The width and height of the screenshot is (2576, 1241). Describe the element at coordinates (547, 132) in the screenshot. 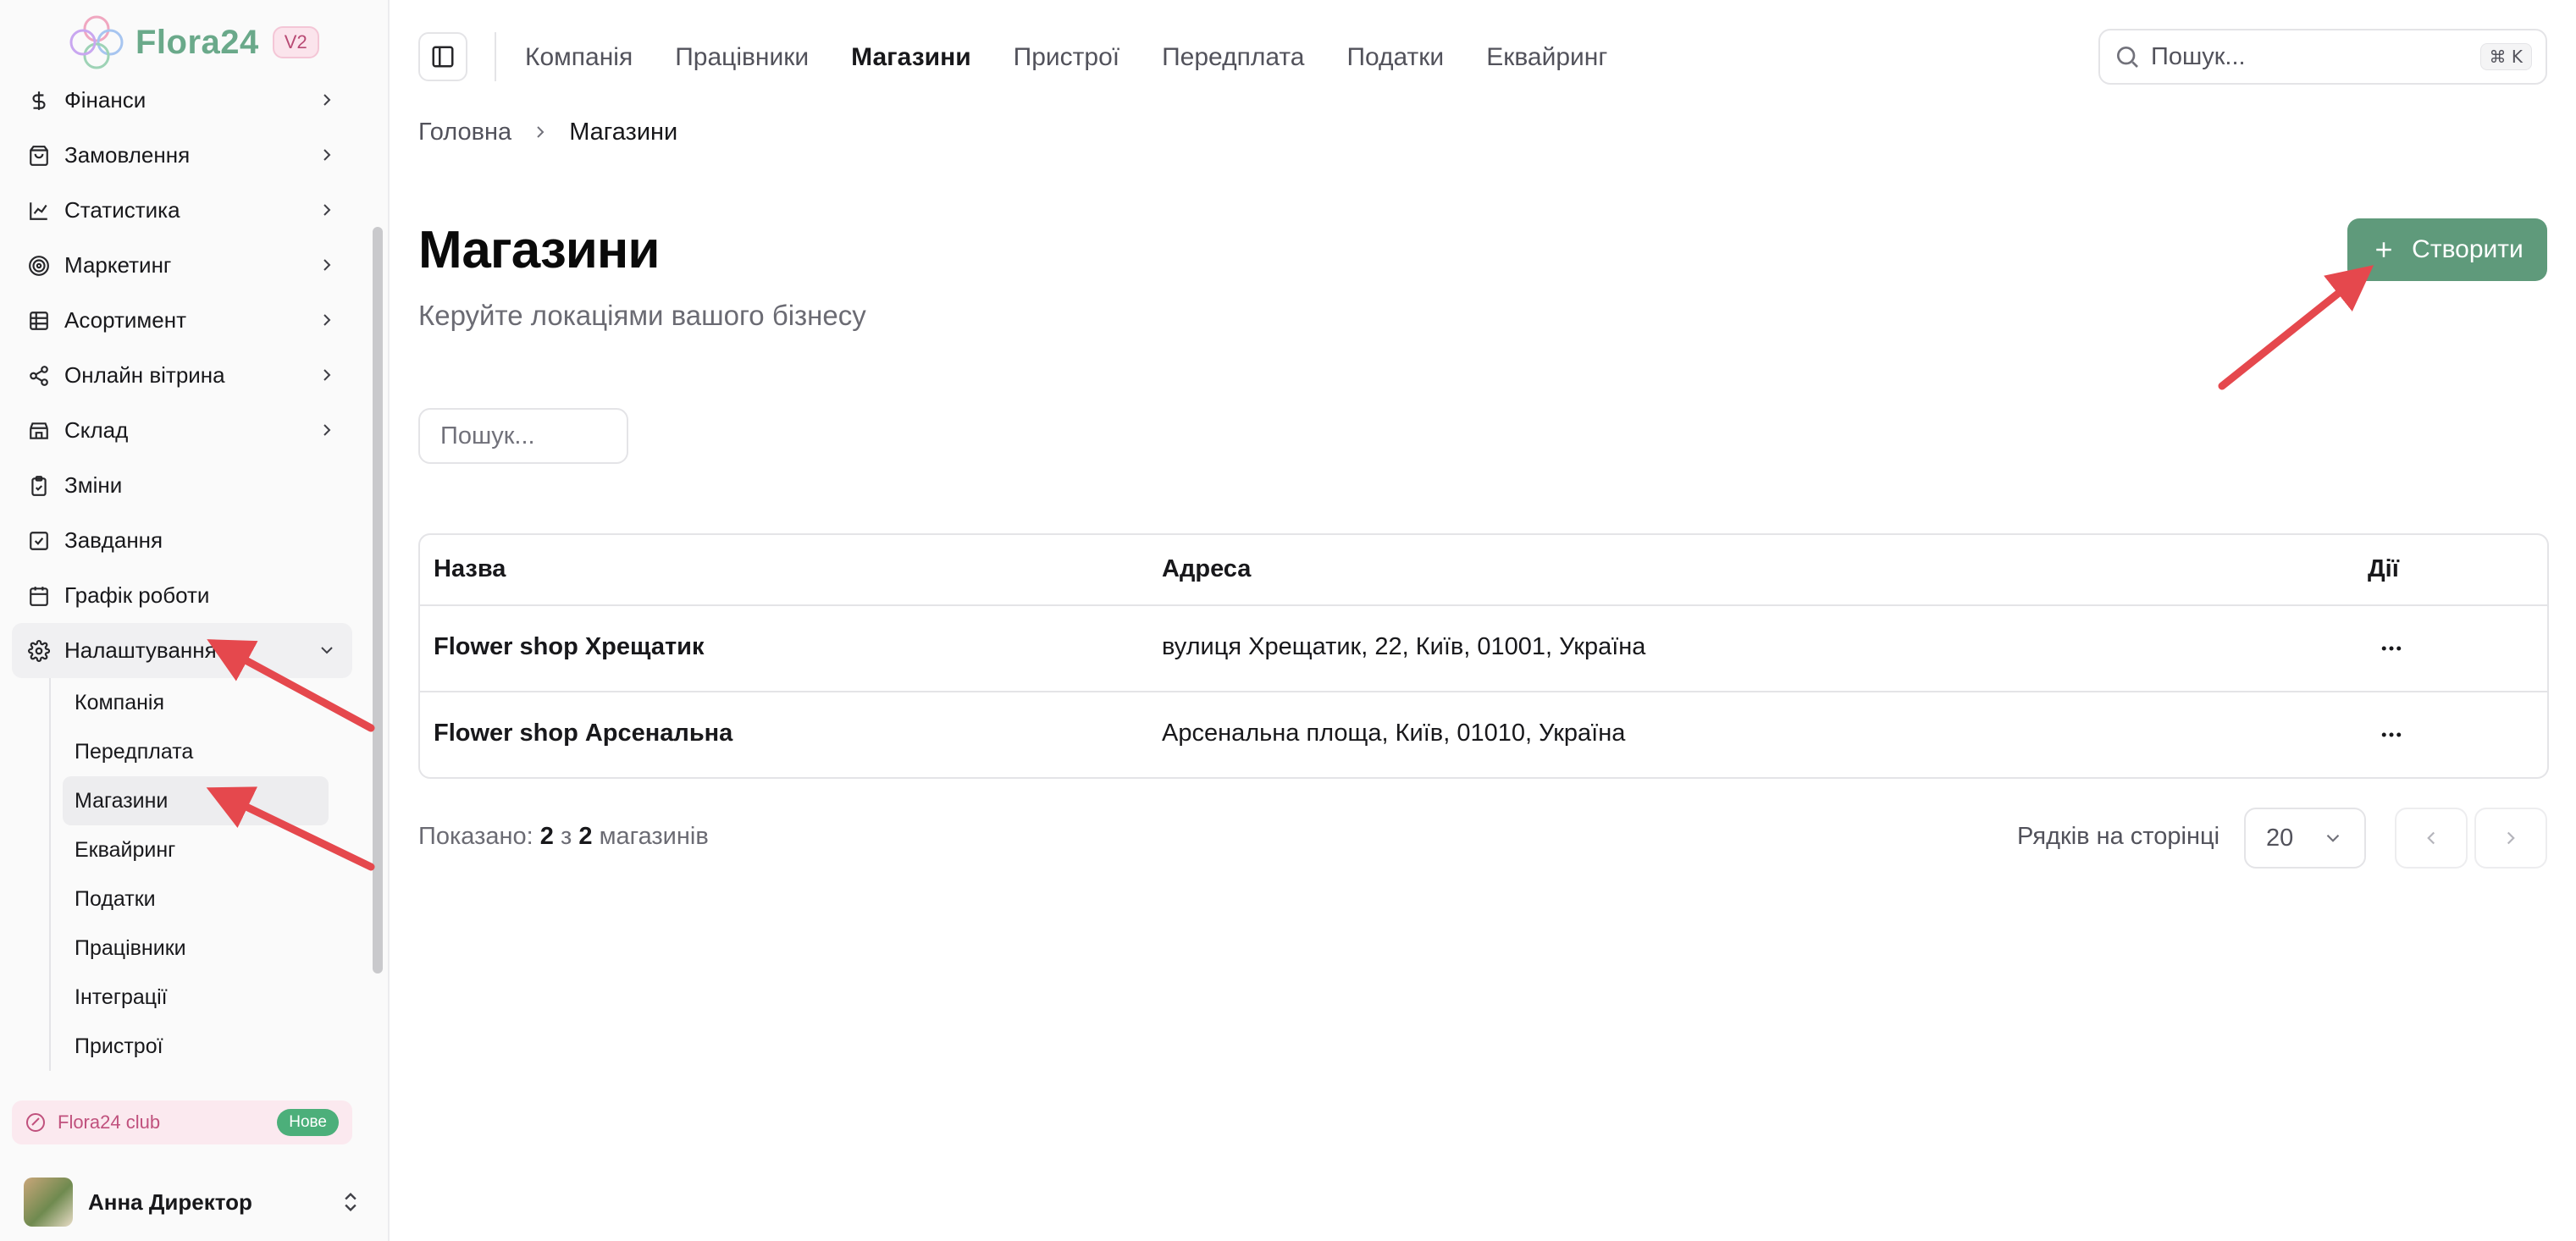

I see `breadcrumb: Головна Магазини` at that location.